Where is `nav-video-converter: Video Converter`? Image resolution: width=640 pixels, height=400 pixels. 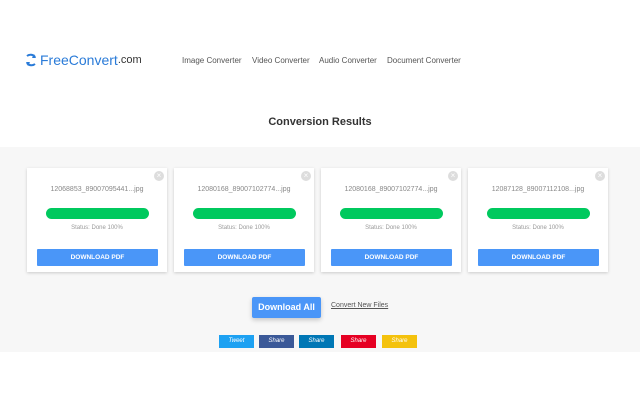
nav-video-converter: Video Converter is located at coordinates (281, 60).